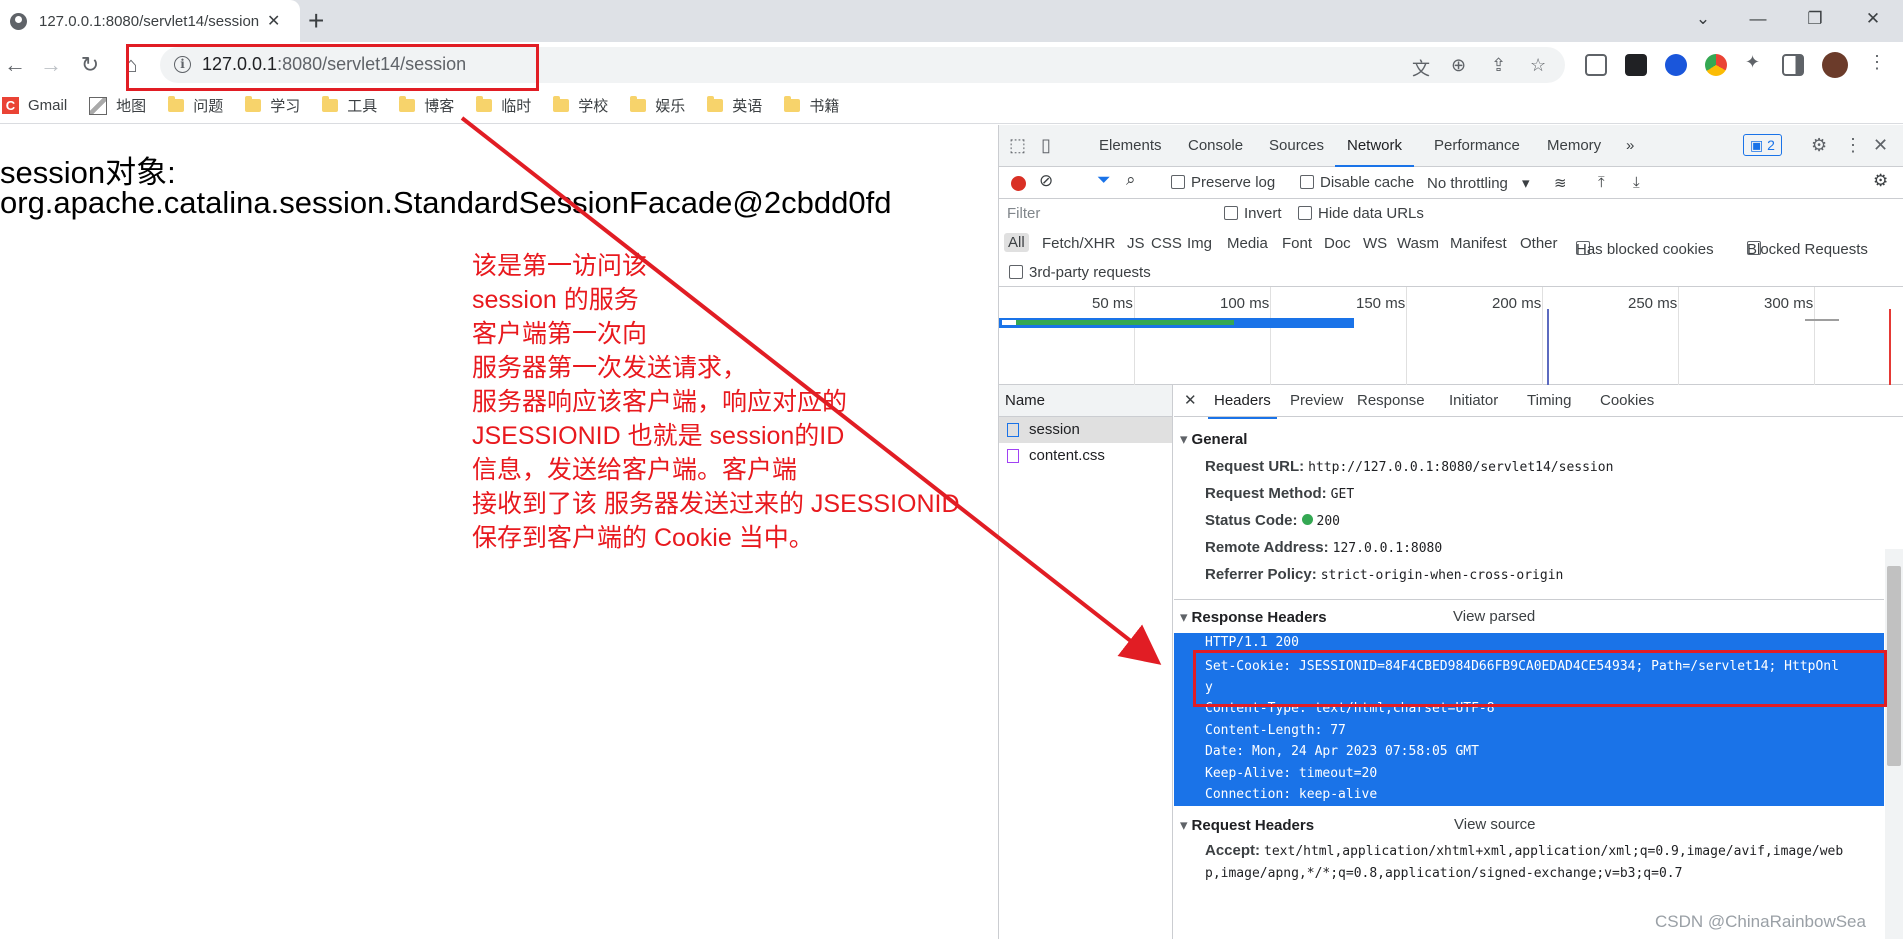 This screenshot has width=1903, height=939. I want to click on tab-elements: Elements, so click(1130, 146).